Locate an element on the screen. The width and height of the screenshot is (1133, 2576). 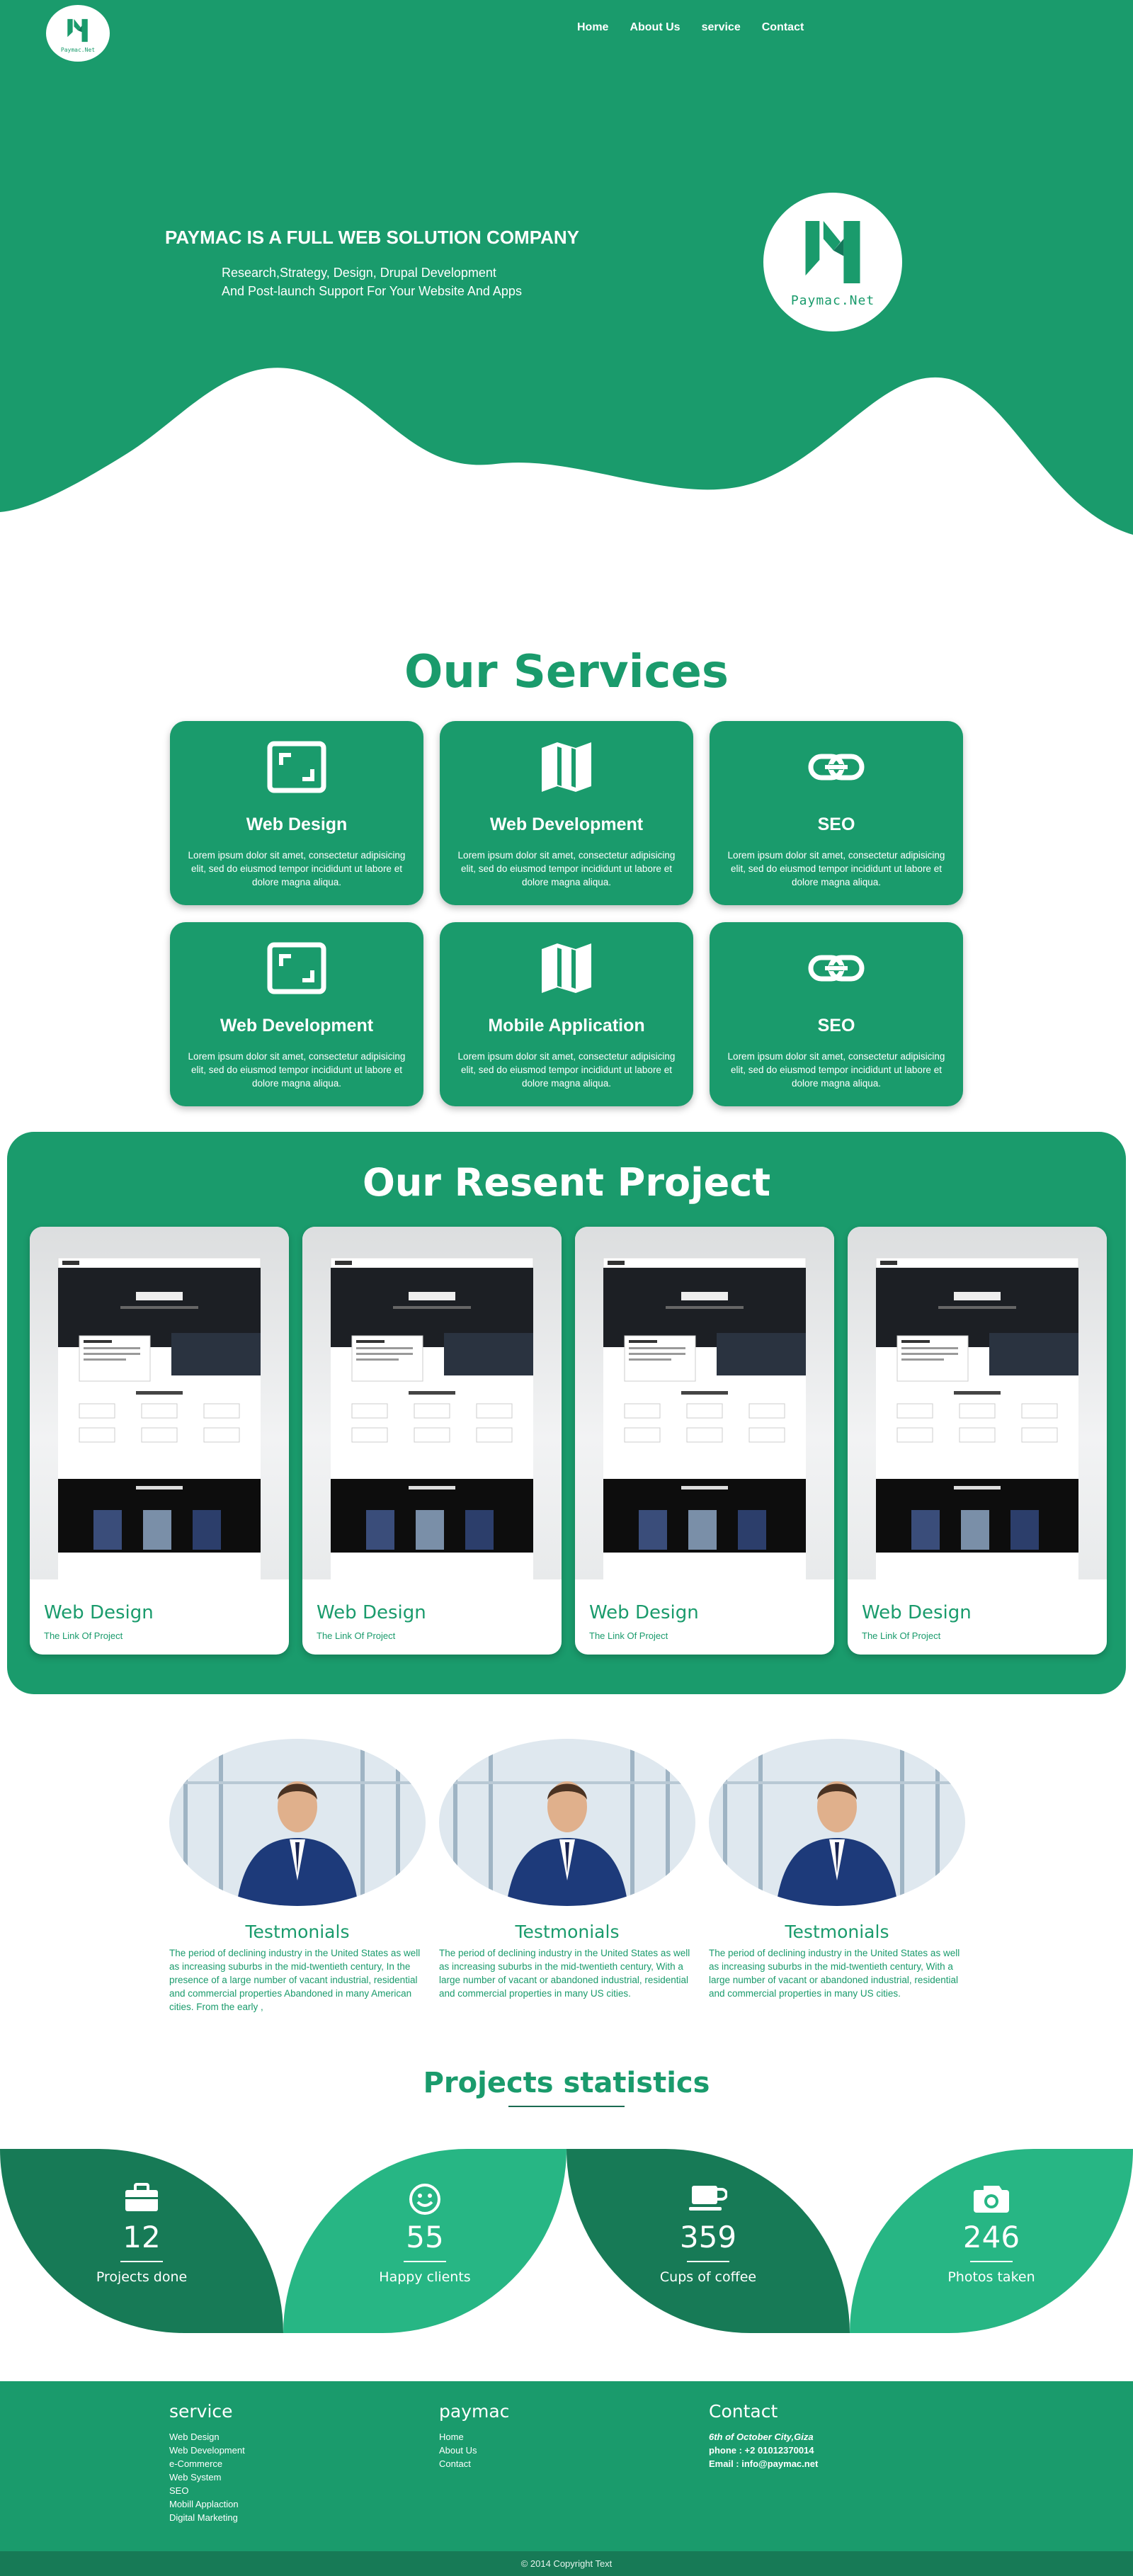
footer-address: 6th of October City,Giza is located at coordinates (762, 2437).